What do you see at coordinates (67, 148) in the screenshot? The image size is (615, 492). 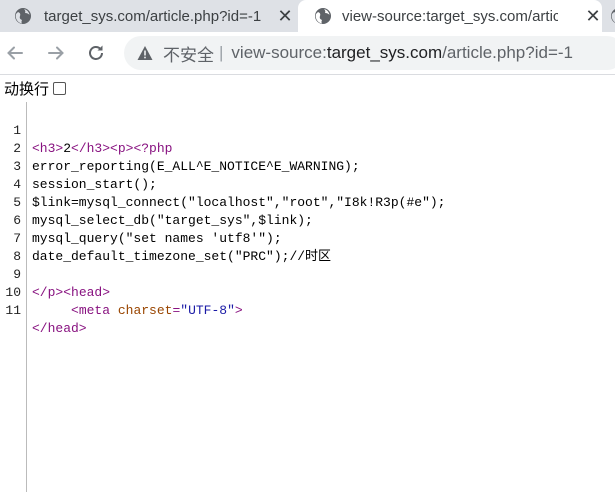 I see `text-node: 2` at bounding box center [67, 148].